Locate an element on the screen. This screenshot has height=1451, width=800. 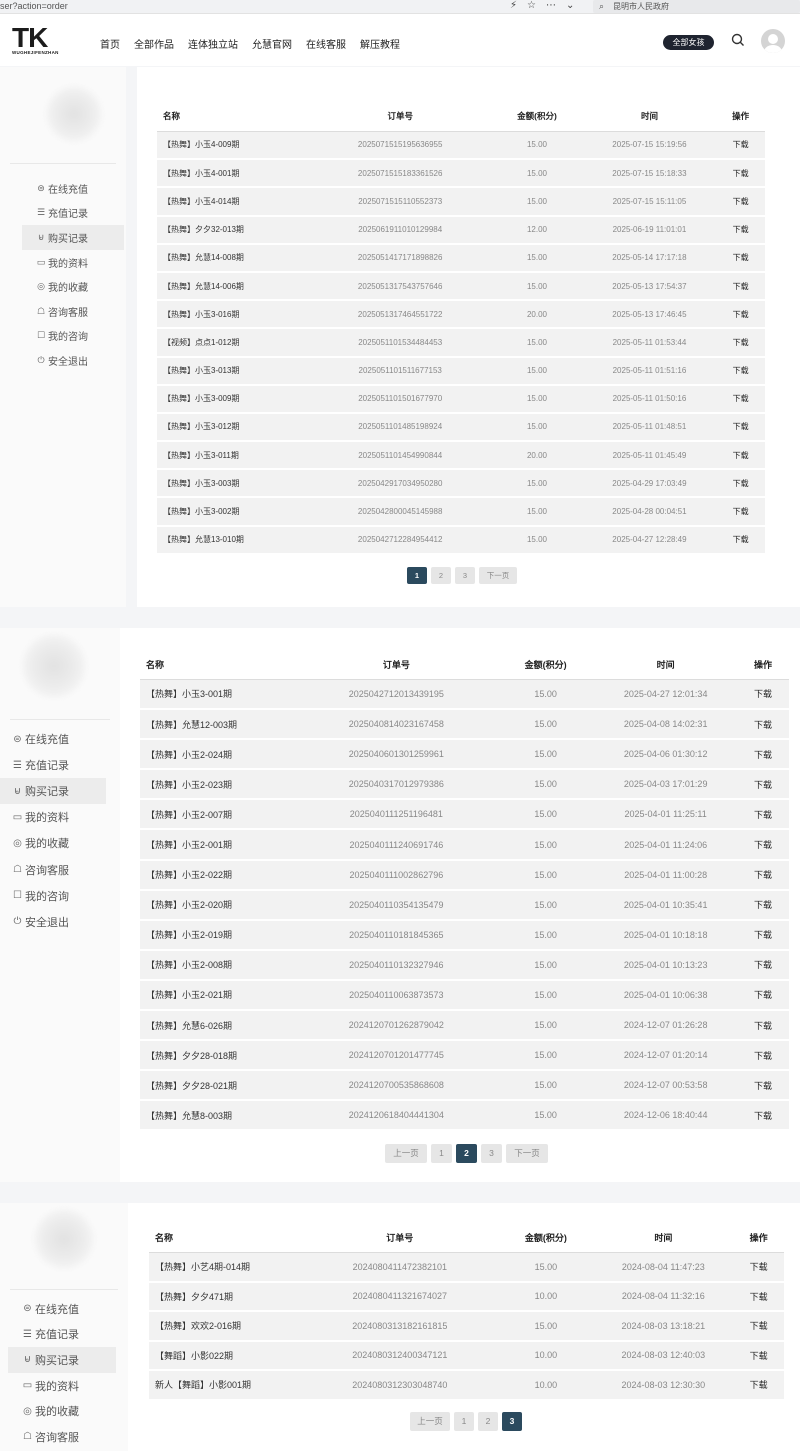
nav-link: 首页 is located at coordinates (110, 45).